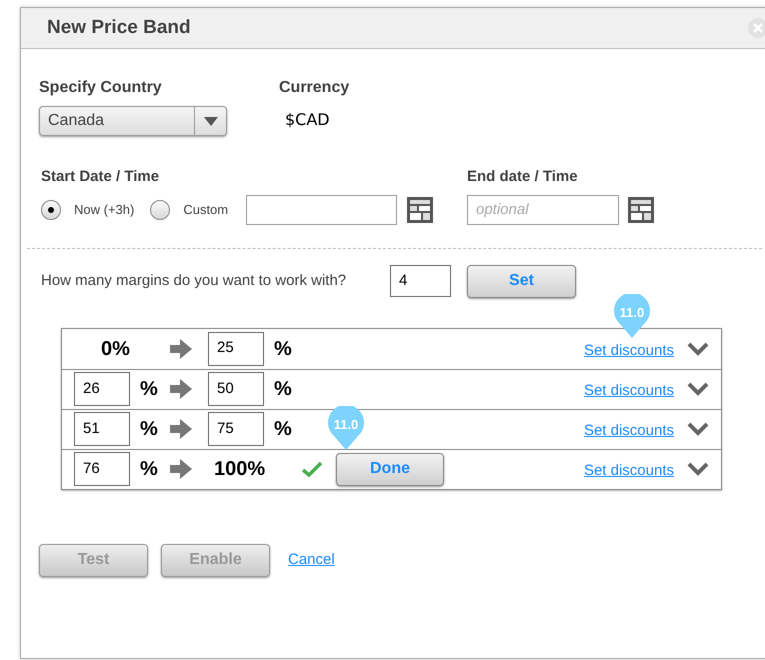 The height and width of the screenshot is (660, 765). I want to click on field-label: Specify Country, so click(101, 88).